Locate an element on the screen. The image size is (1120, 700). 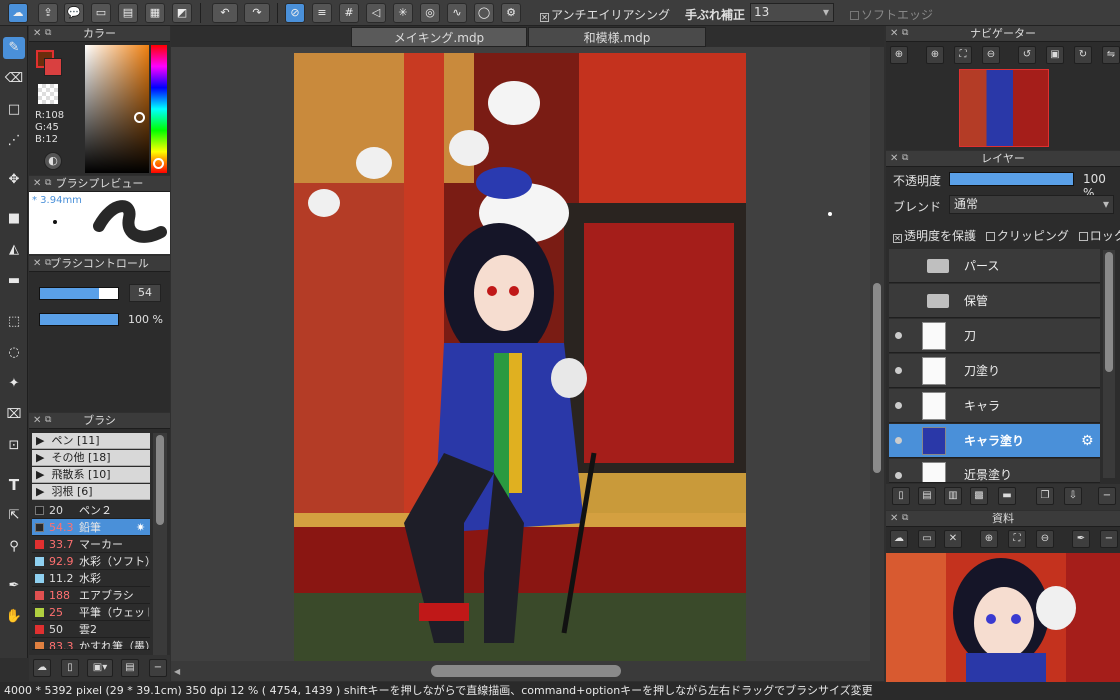
gradient-tool-icon: ▬ is located at coordinates (14, 281).